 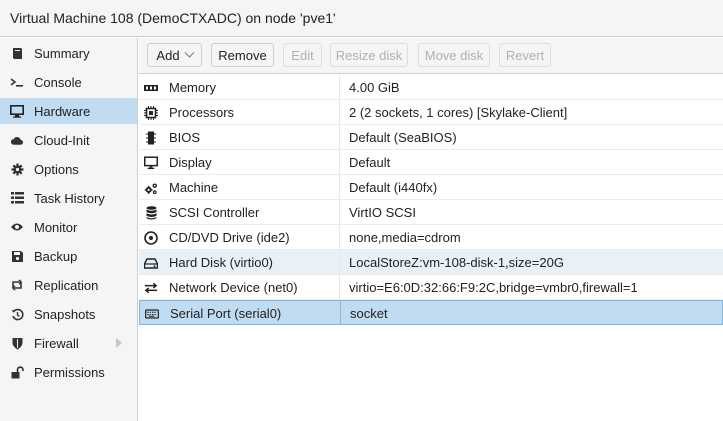 What do you see at coordinates (151, 213) in the screenshot?
I see `database-icon` at bounding box center [151, 213].